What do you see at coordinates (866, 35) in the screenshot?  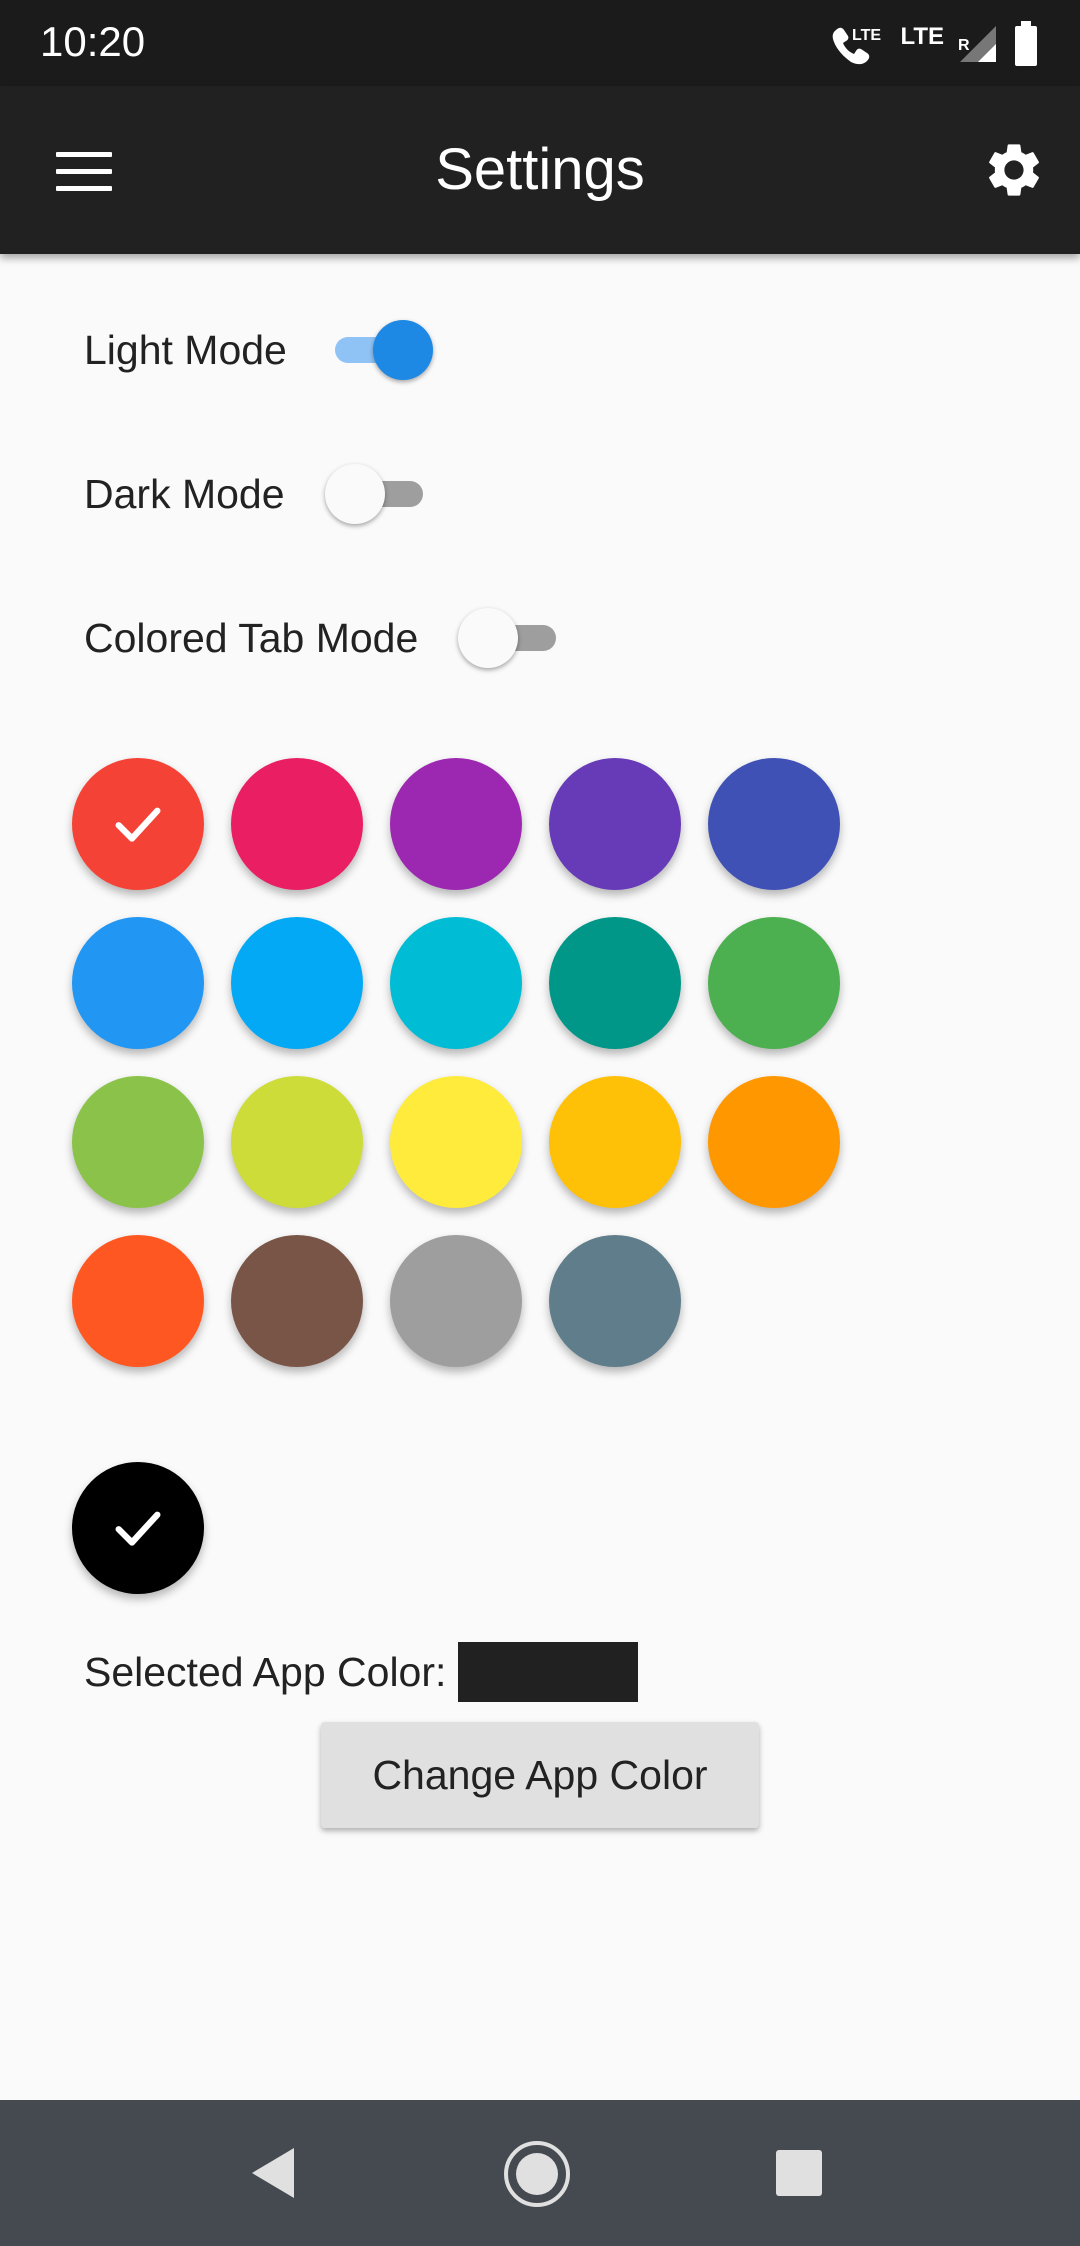 I see `lte-label: LTE` at bounding box center [866, 35].